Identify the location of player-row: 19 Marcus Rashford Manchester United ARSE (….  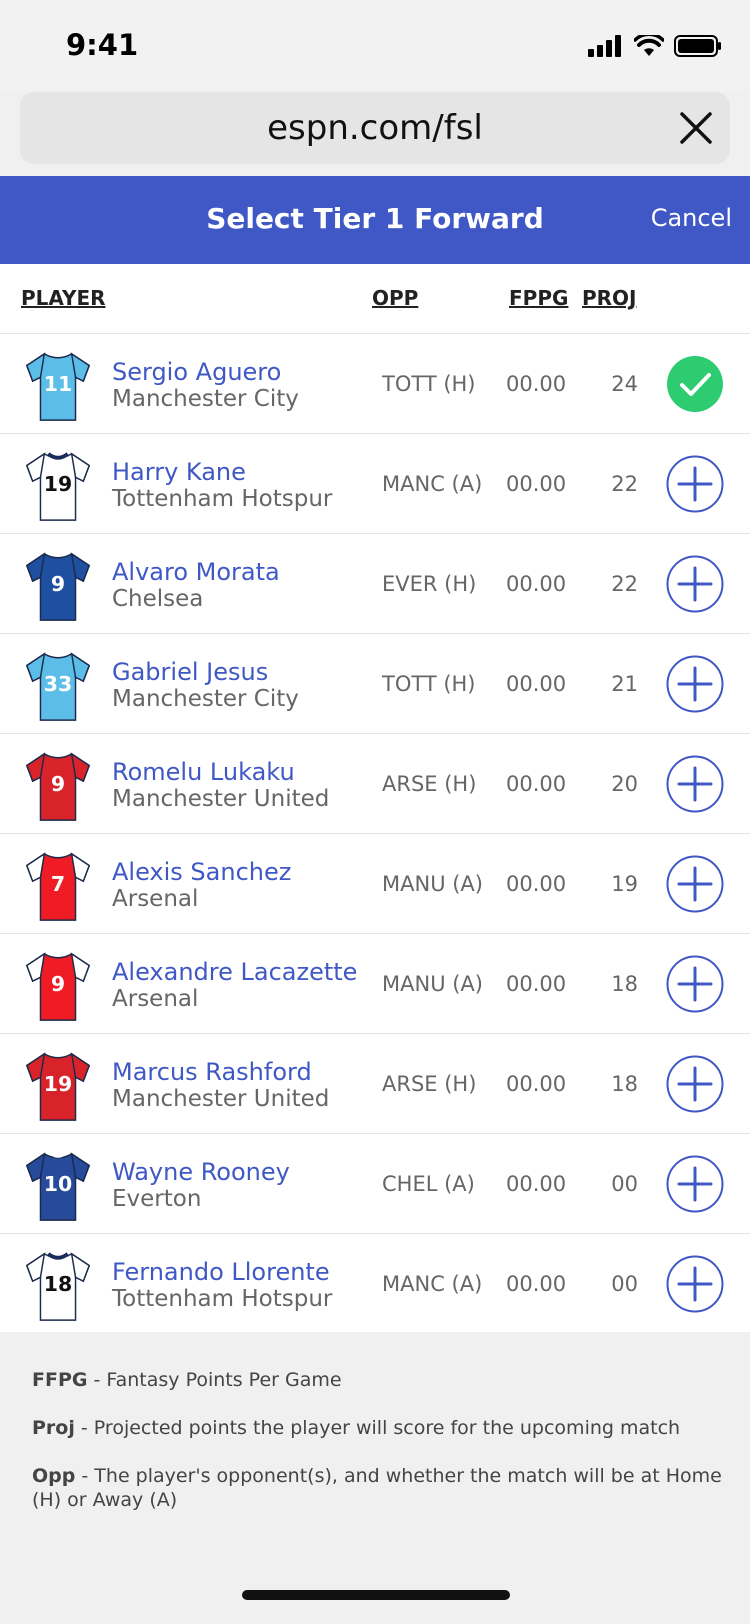
(375, 1084).